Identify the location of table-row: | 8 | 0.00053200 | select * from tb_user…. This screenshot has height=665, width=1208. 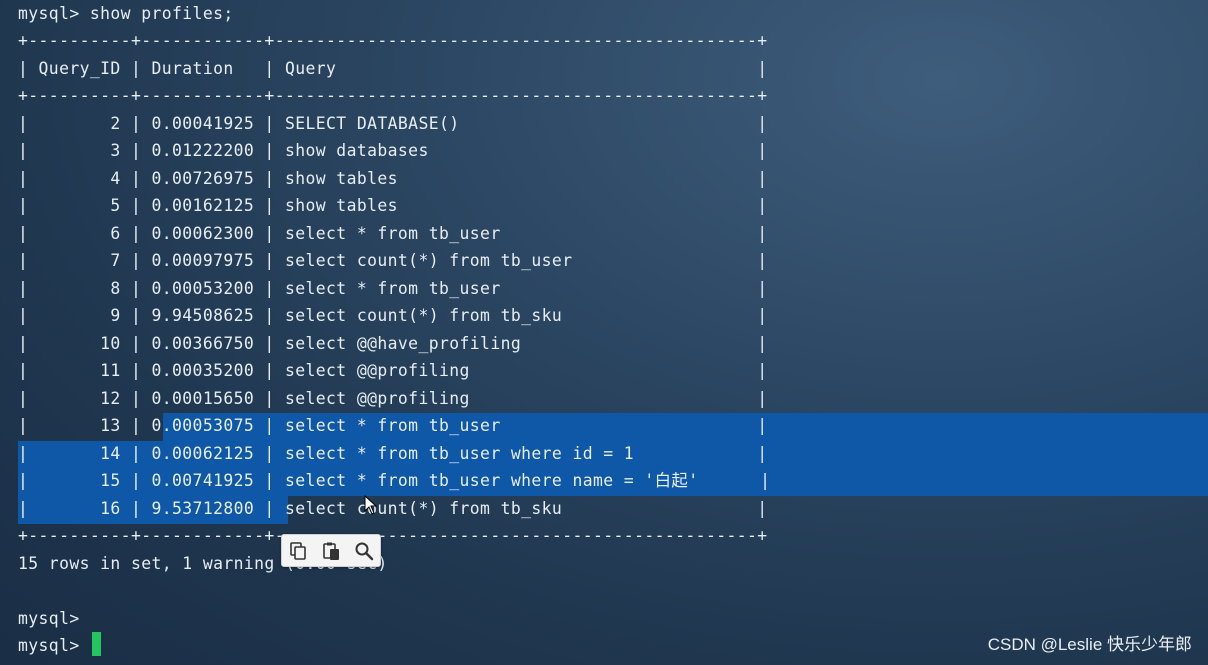
(393, 288).